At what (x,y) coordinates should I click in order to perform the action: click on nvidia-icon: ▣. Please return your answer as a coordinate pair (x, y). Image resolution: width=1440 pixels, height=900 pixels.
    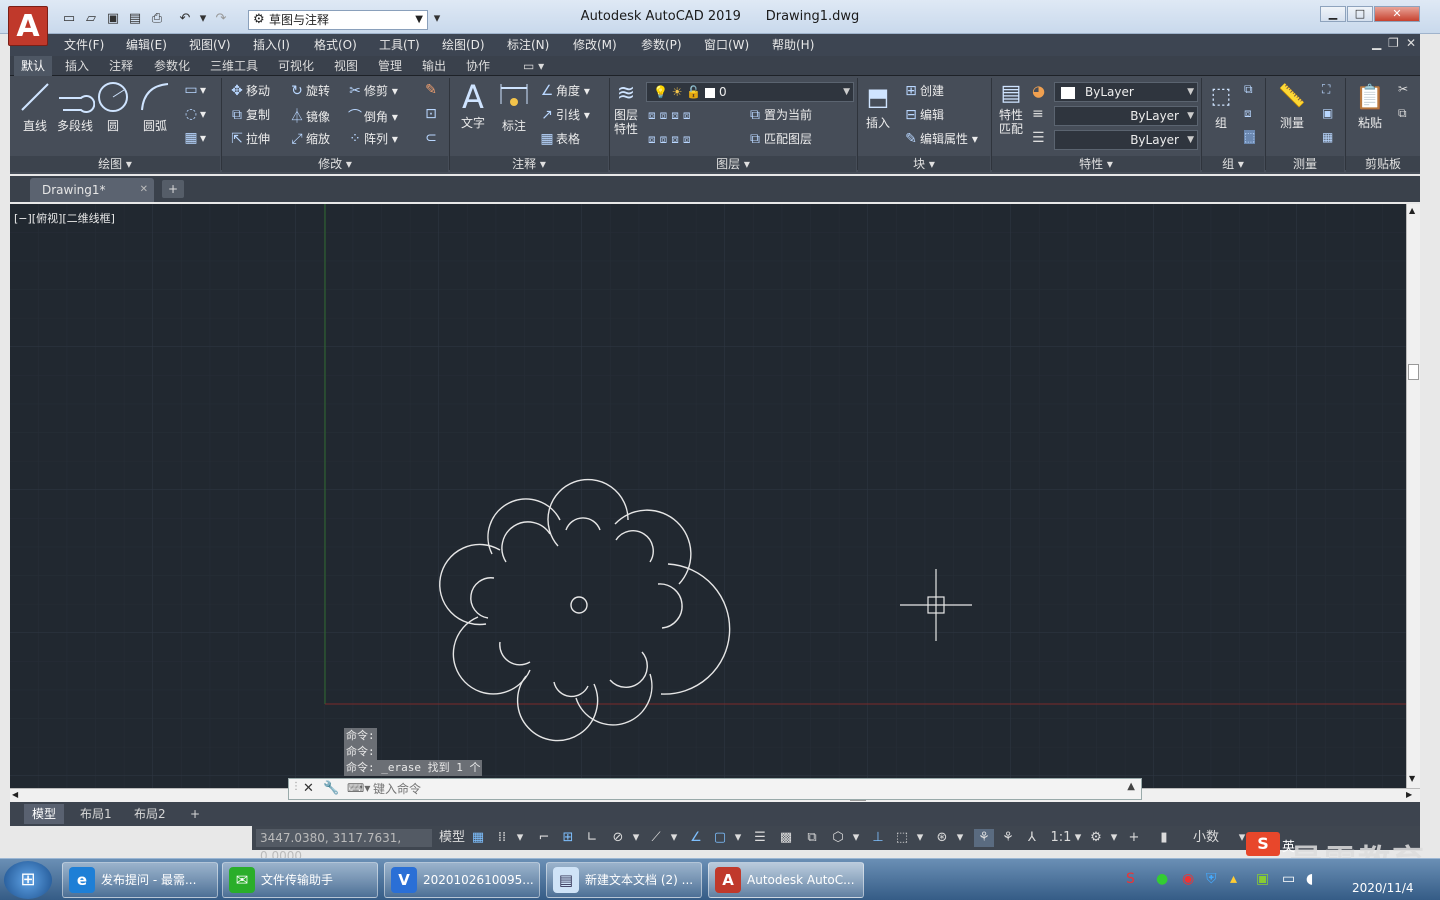
    Looking at the image, I should click on (1262, 879).